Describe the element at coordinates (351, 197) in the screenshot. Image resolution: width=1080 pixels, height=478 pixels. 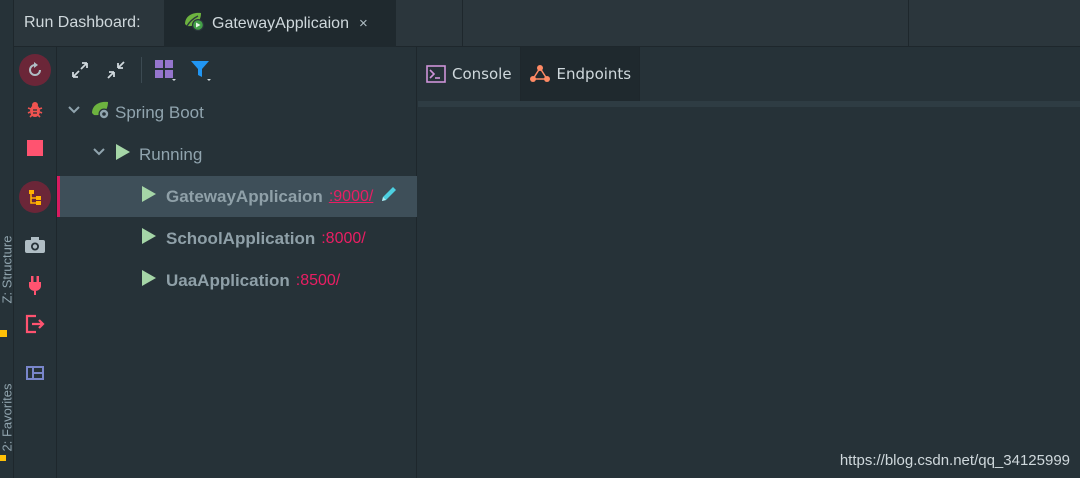
I see `port-link: :9000/` at that location.